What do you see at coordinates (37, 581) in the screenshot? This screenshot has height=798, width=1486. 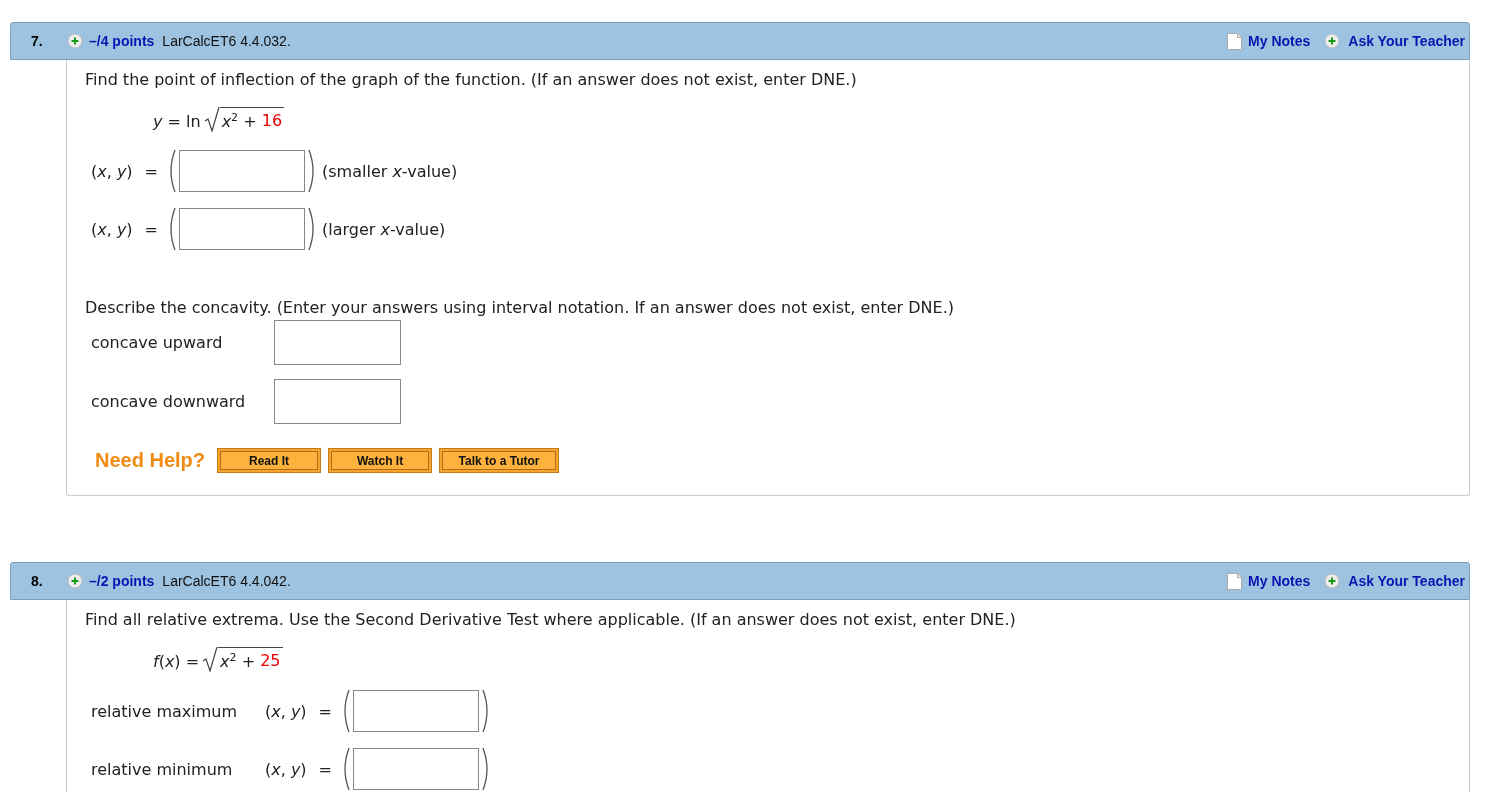 I see `question-number: 8.` at bounding box center [37, 581].